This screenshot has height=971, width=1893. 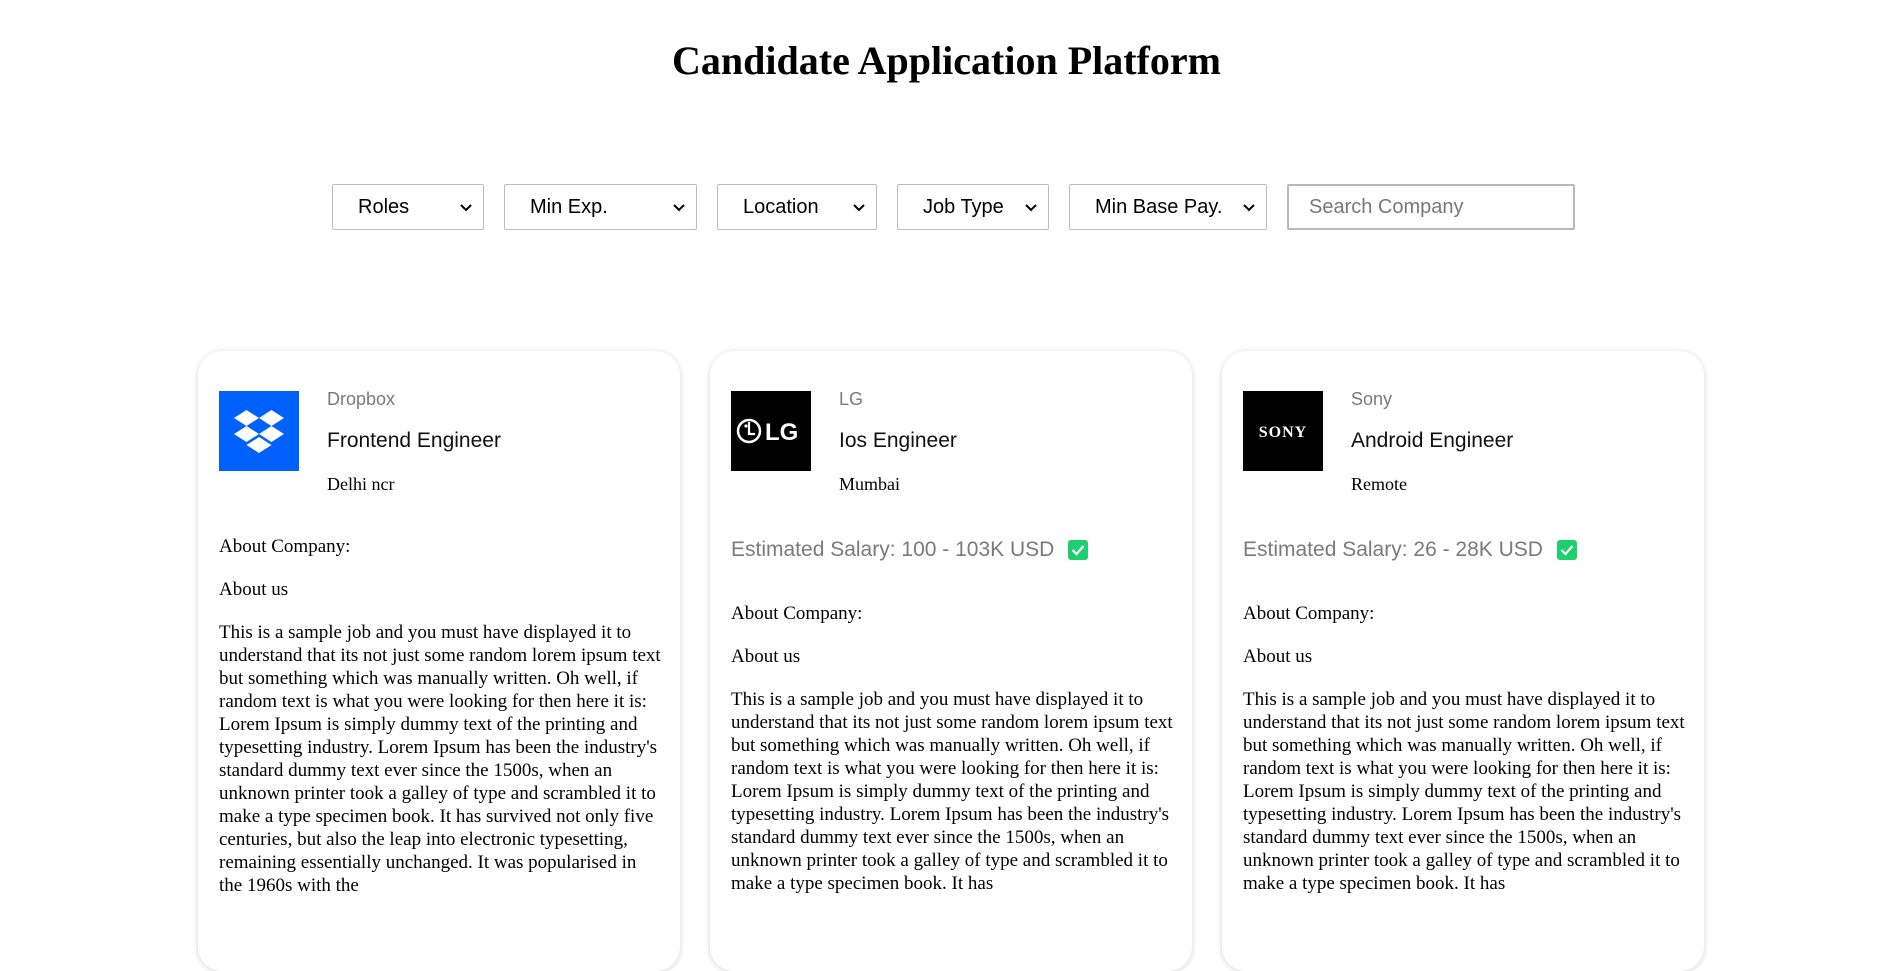 I want to click on sony-logo-text: SONY, so click(x=1283, y=432).